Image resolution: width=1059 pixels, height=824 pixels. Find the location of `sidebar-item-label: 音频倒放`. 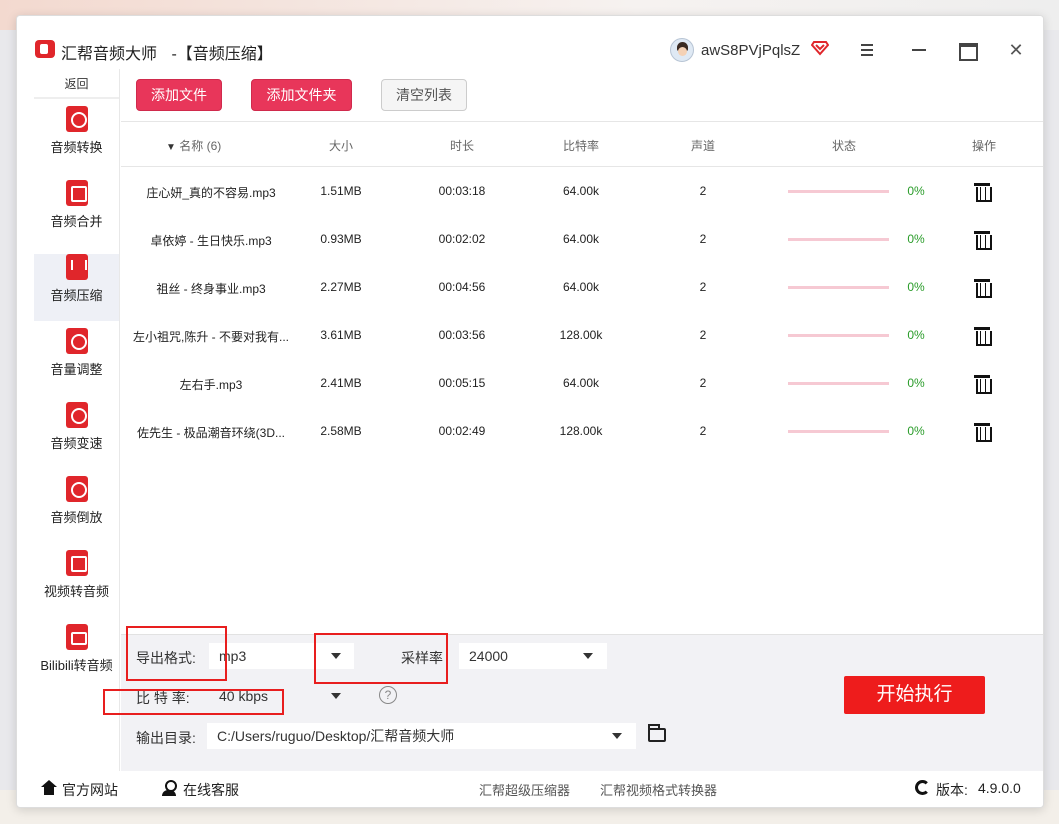

sidebar-item-label: 音频倒放 is located at coordinates (76, 517).